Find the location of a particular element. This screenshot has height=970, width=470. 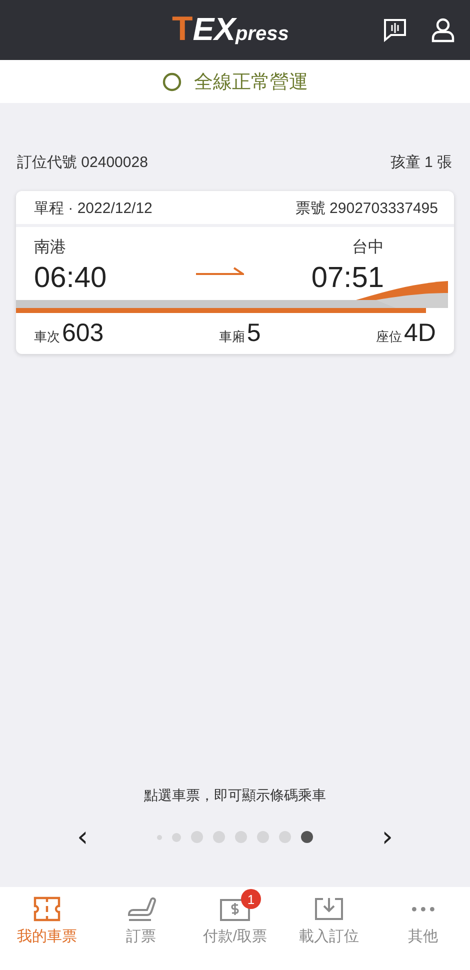

hint-text: 點選車票，即可顯示條碼乘車 is located at coordinates (235, 796).